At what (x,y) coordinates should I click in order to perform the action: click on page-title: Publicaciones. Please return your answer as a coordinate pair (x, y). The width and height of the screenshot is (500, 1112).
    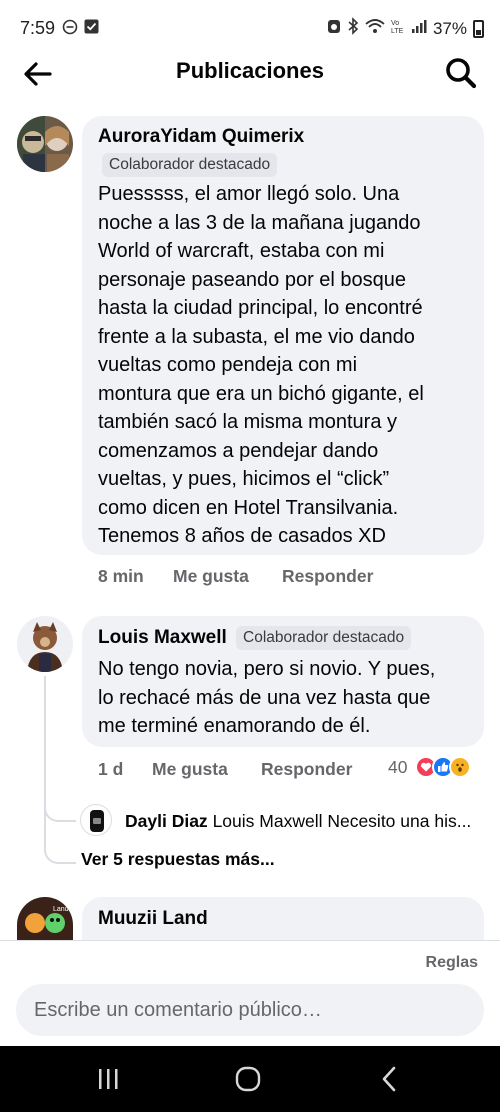
    Looking at the image, I should click on (250, 70).